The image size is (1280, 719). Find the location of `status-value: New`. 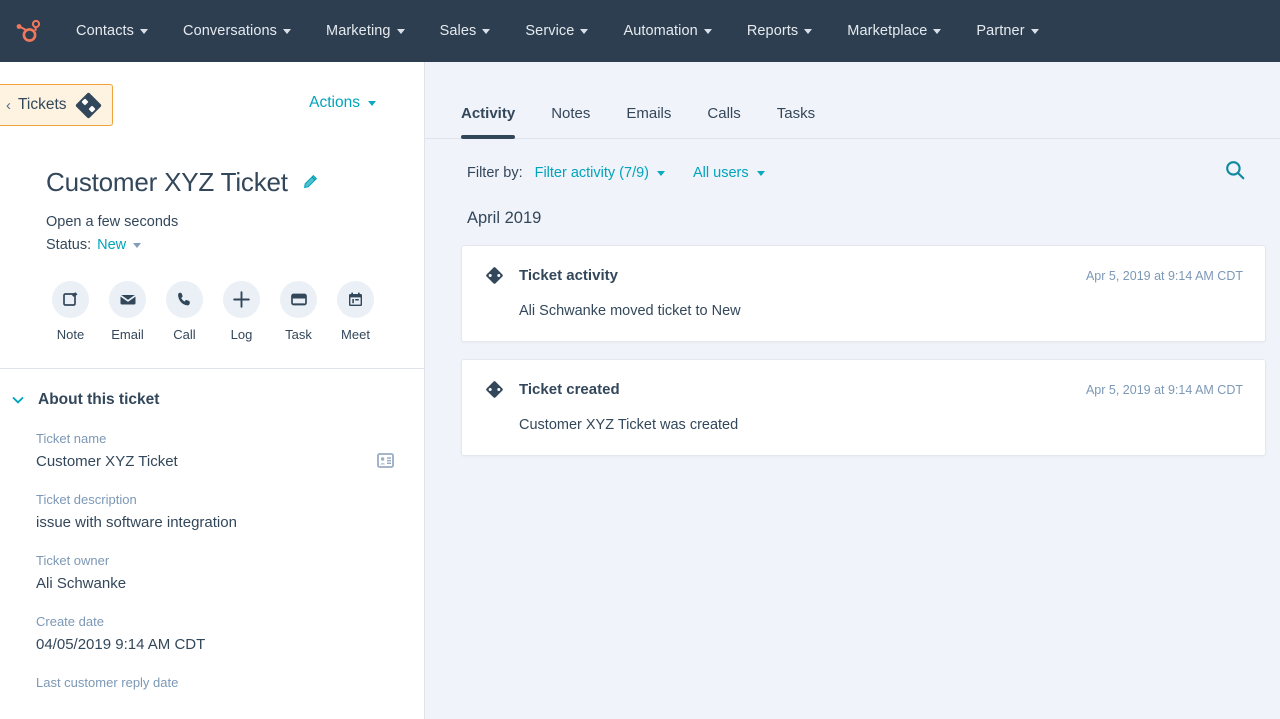

status-value: New is located at coordinates (111, 245).